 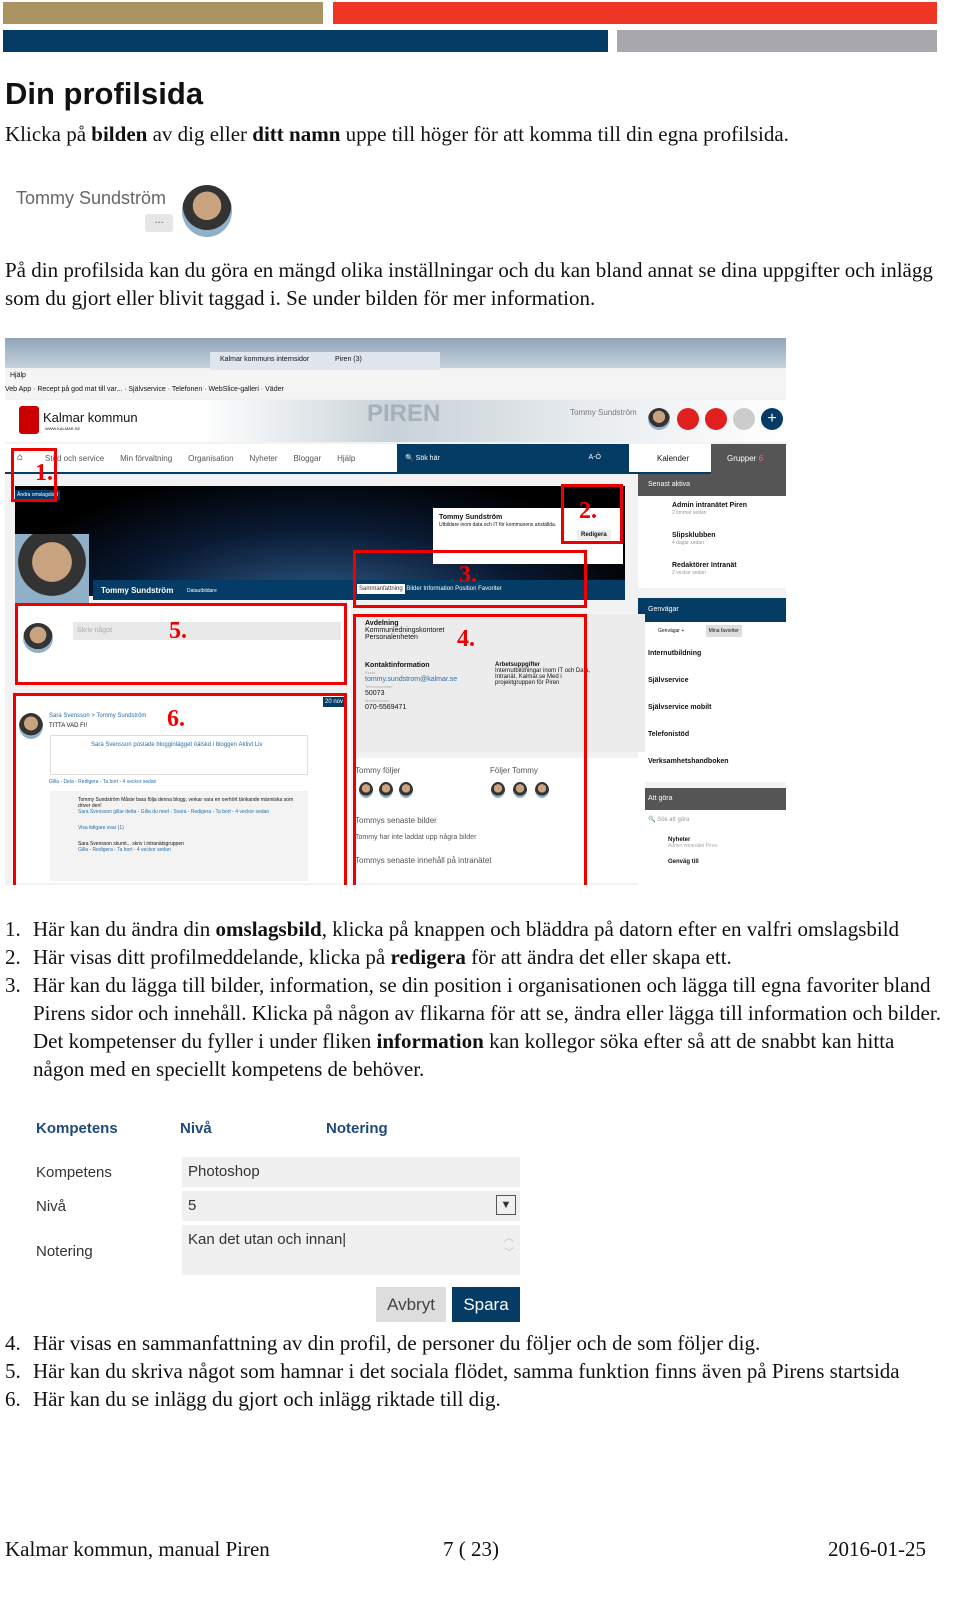 I want to click on recent-item: Admin intranätet Piren 2 timmar sedan, so click(x=712, y=511).